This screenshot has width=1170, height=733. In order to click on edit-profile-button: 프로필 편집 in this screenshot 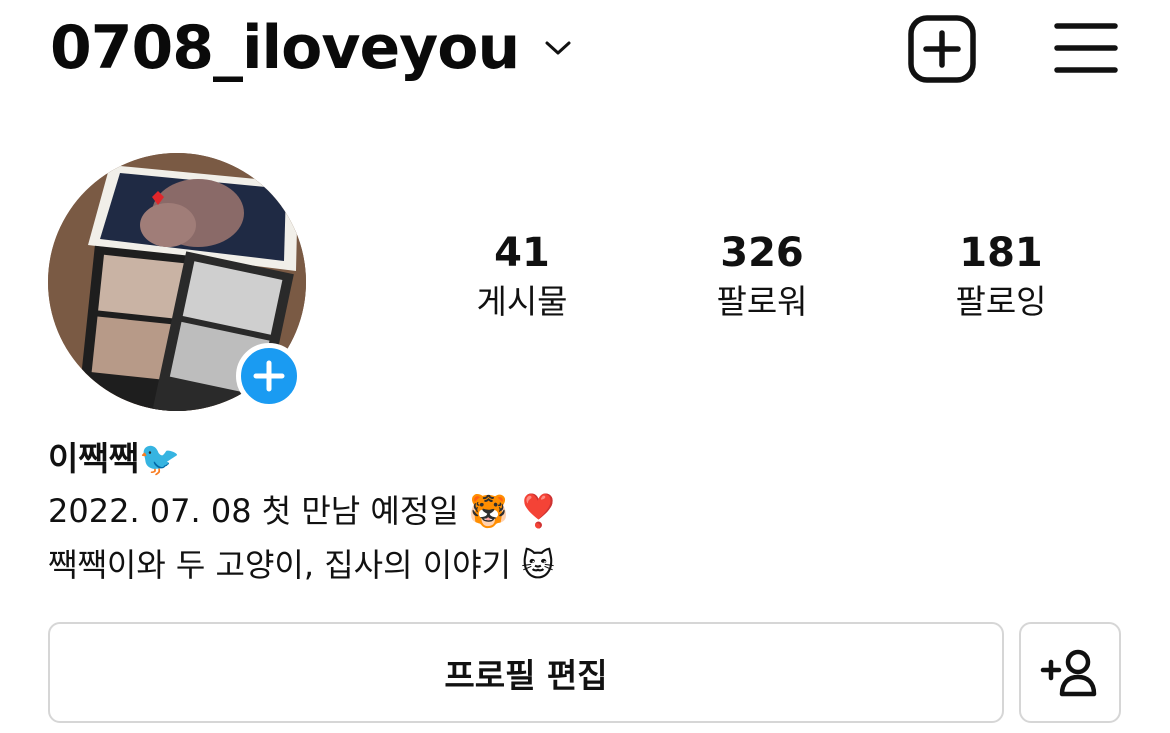, I will do `click(526, 672)`.